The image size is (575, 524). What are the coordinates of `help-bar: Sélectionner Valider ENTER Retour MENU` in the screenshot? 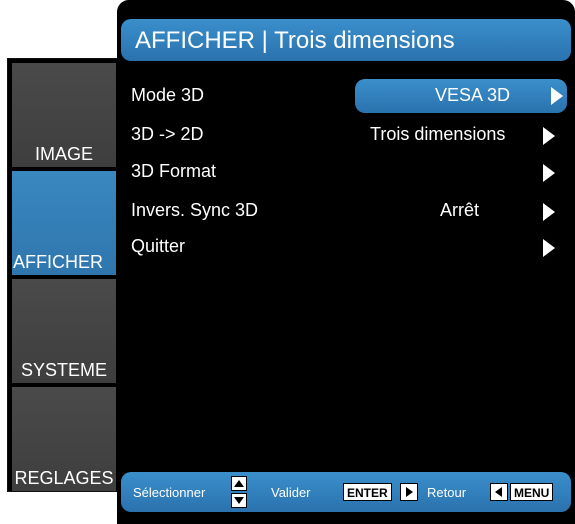 It's located at (346, 492).